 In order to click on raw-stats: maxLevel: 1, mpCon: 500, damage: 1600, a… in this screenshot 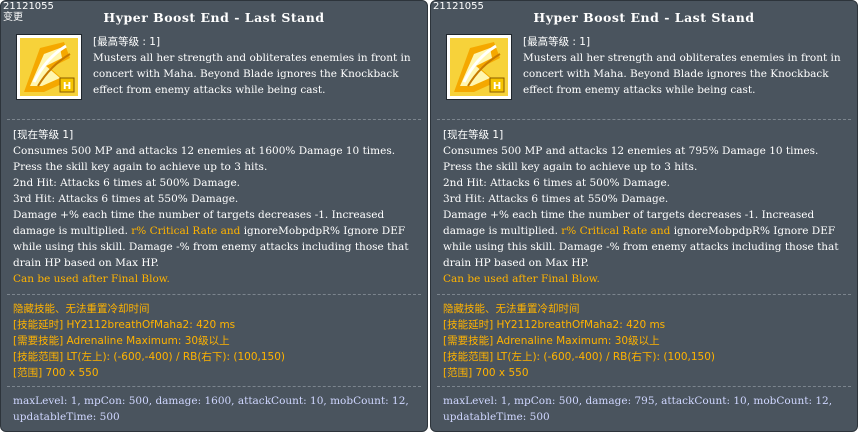, I will do `click(211, 409)`.